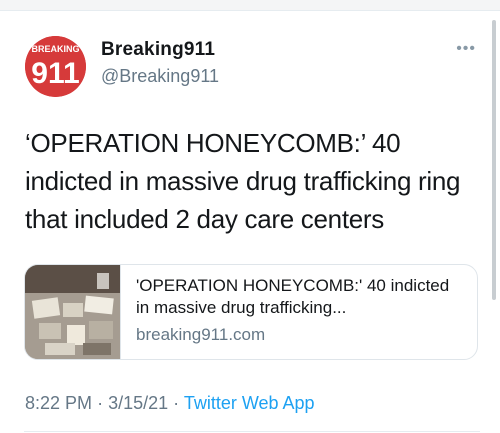 This screenshot has height=433, width=500. I want to click on more-icon: •••, so click(466, 49).